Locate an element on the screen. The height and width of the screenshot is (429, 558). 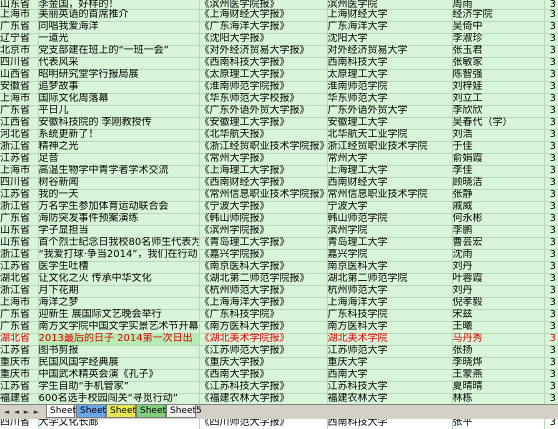
cell-title: 海防突发事件预案演练 is located at coordinates (119, 219).